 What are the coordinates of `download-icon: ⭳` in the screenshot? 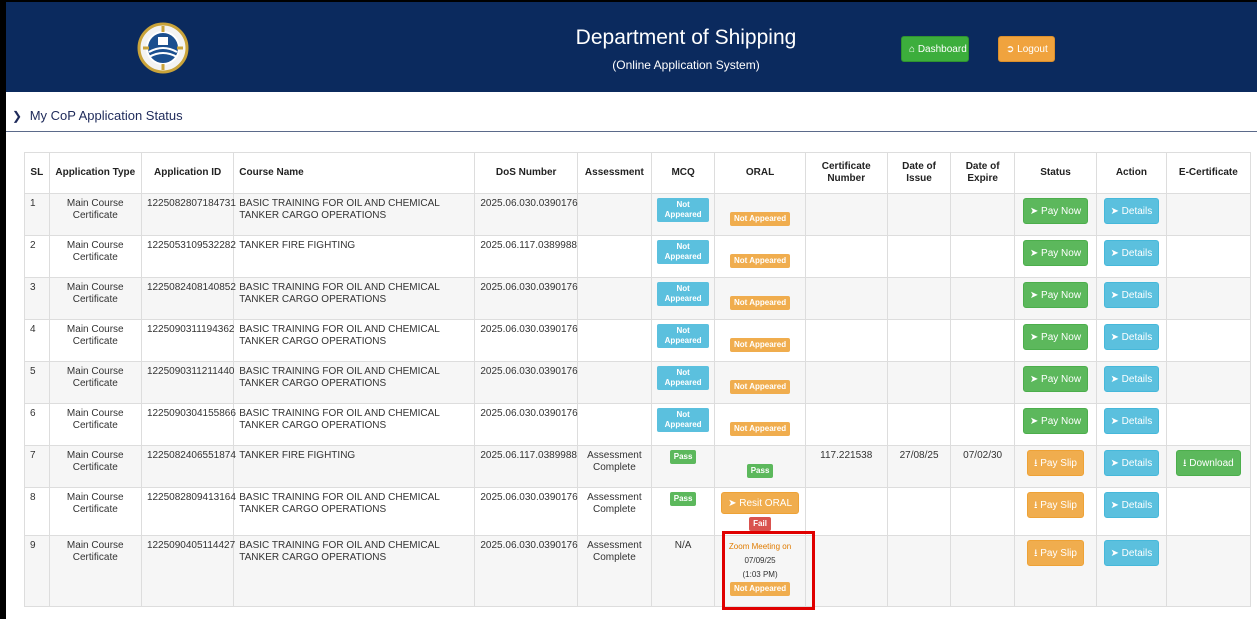 It's located at (1184, 463).